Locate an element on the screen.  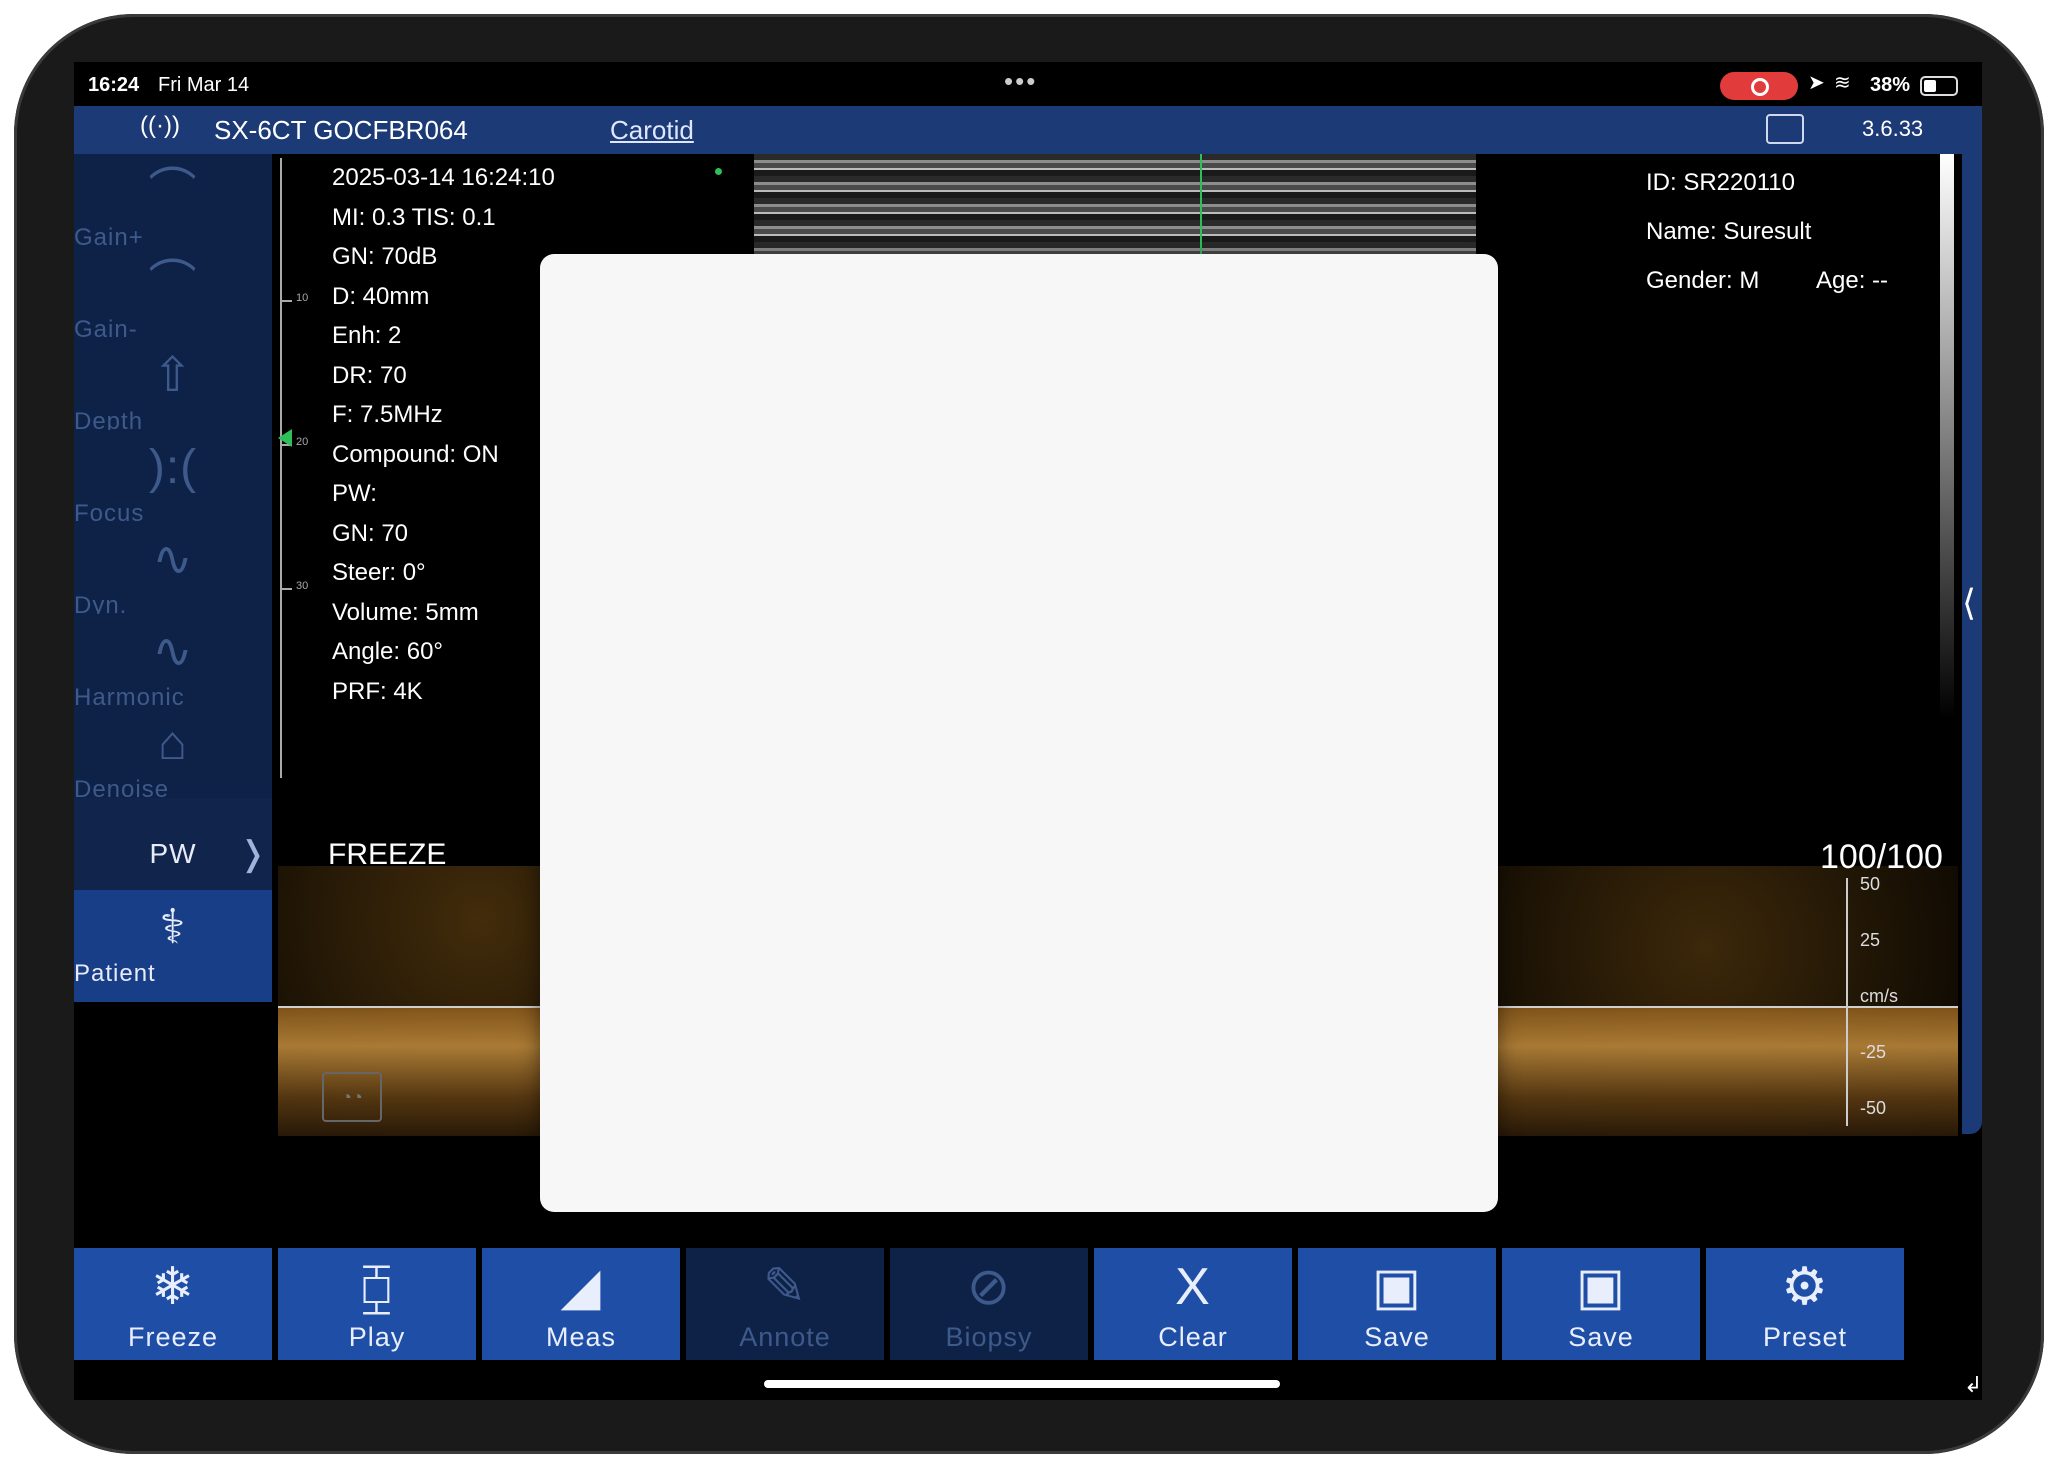
save-video-icon: ▣ is located at coordinates (1601, 1287).